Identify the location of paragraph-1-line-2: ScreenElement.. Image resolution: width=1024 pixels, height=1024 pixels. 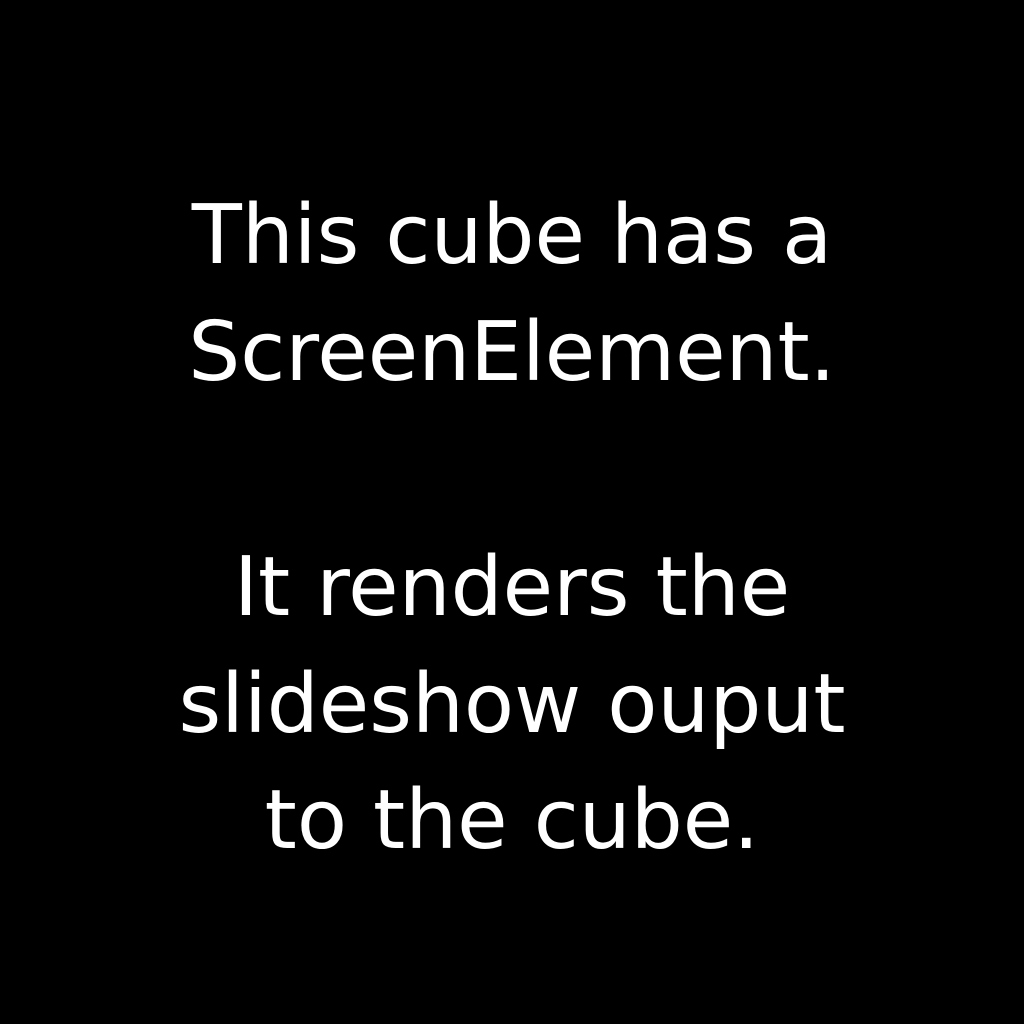
(512, 352).